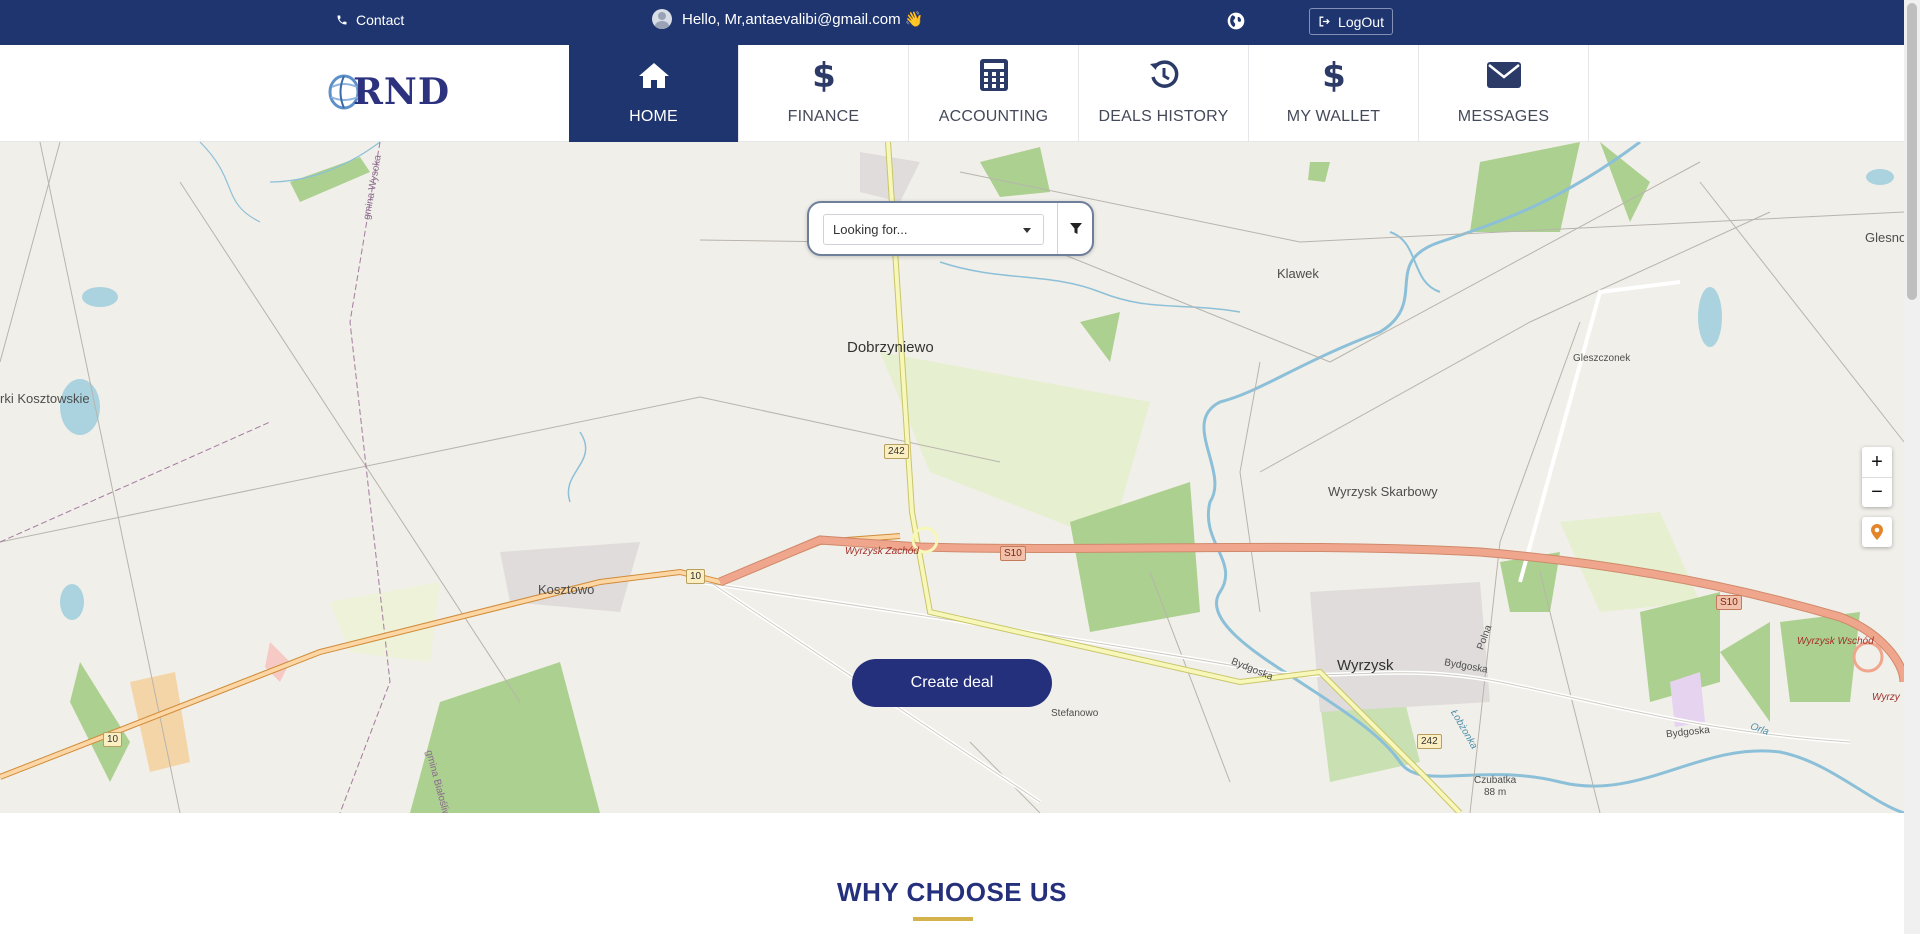  What do you see at coordinates (1383, 491) in the screenshot?
I see `map-place-label: Wyrzysk Skarbowy` at bounding box center [1383, 491].